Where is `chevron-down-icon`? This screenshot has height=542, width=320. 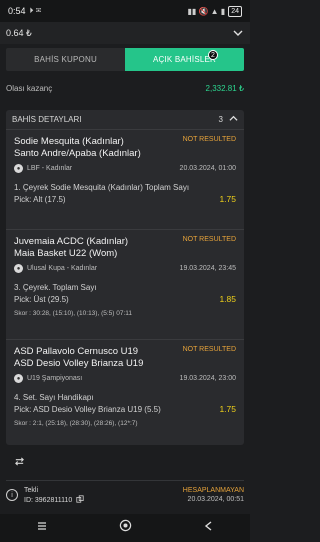 chevron-down-icon is located at coordinates (238, 33).